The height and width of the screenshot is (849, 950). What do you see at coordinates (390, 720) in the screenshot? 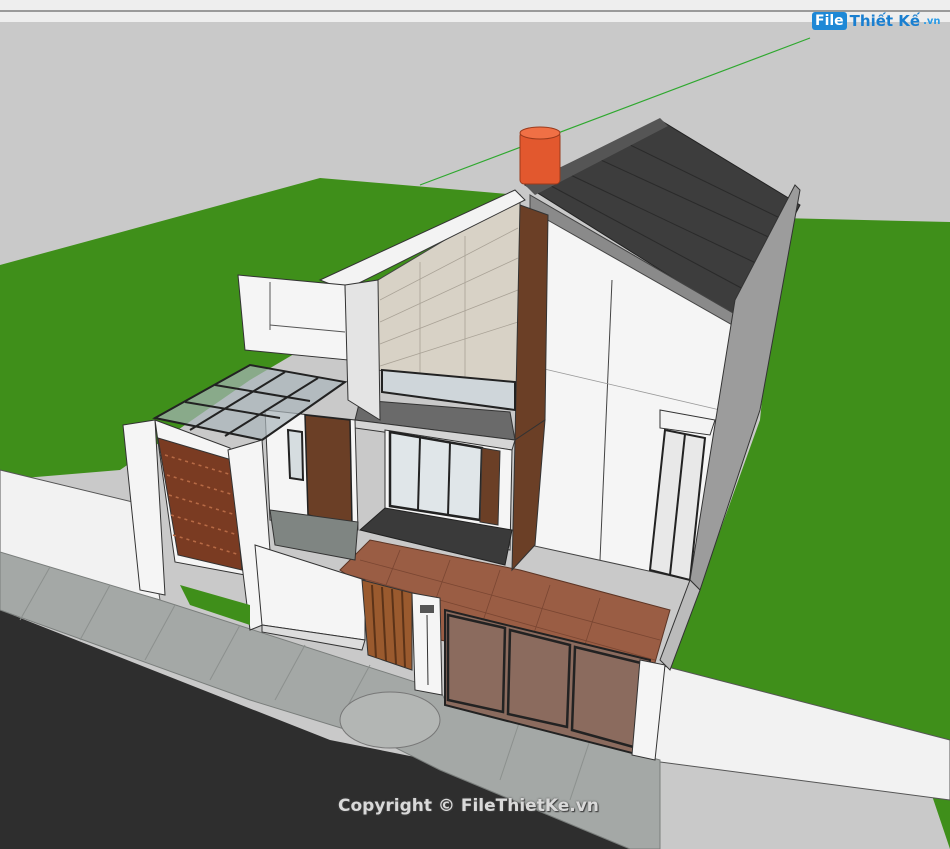
I see `driveway-curb` at bounding box center [390, 720].